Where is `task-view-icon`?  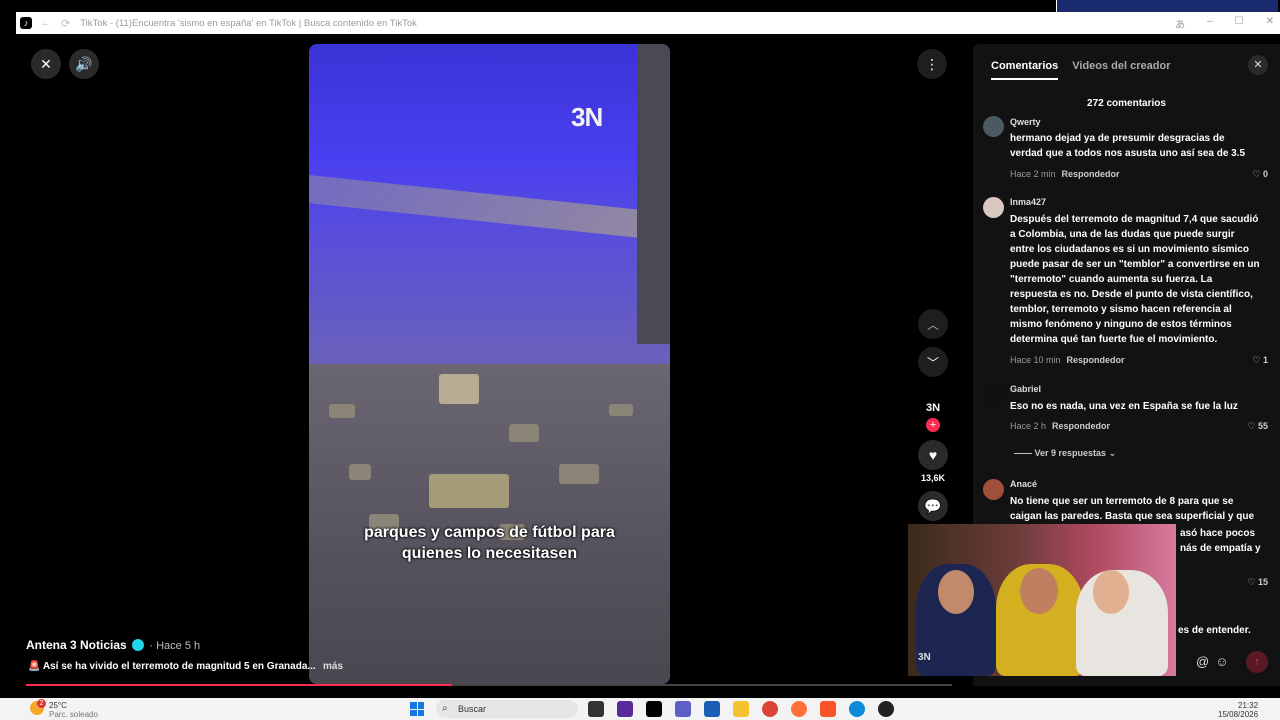 task-view-icon is located at coordinates (596, 709).